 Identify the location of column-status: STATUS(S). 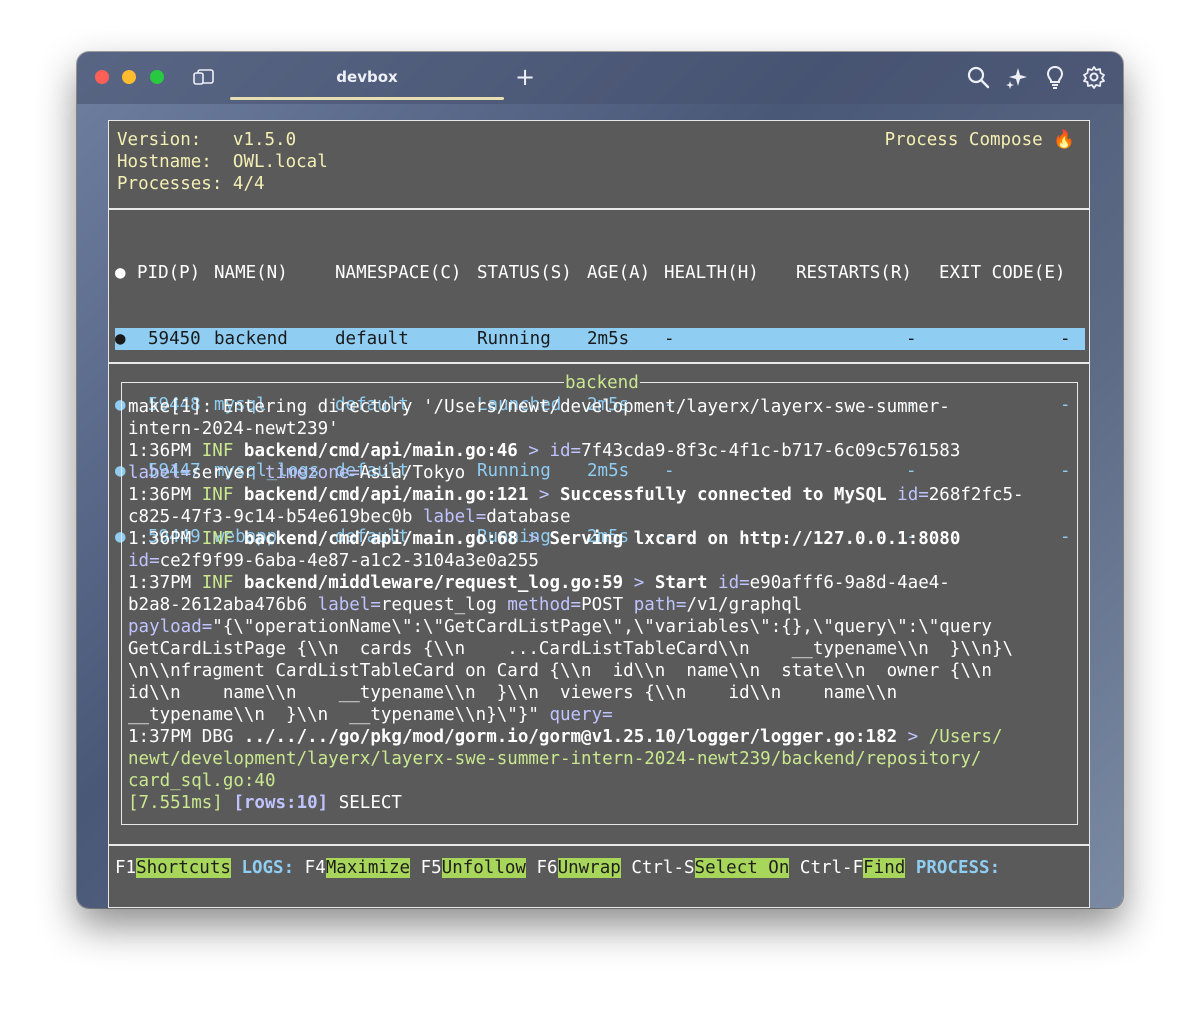
(524, 273).